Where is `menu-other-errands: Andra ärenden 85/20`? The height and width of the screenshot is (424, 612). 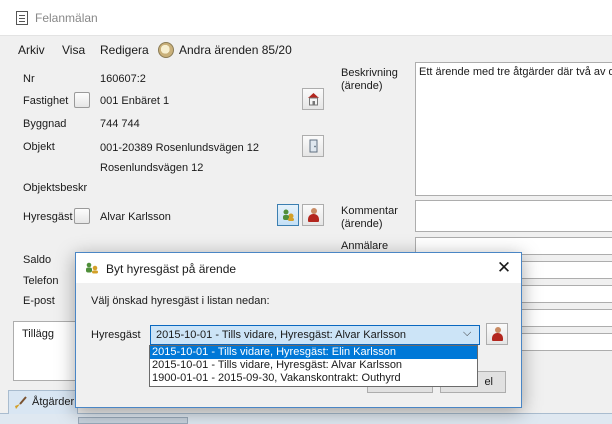 menu-other-errands: Andra ärenden 85/20 is located at coordinates (235, 50).